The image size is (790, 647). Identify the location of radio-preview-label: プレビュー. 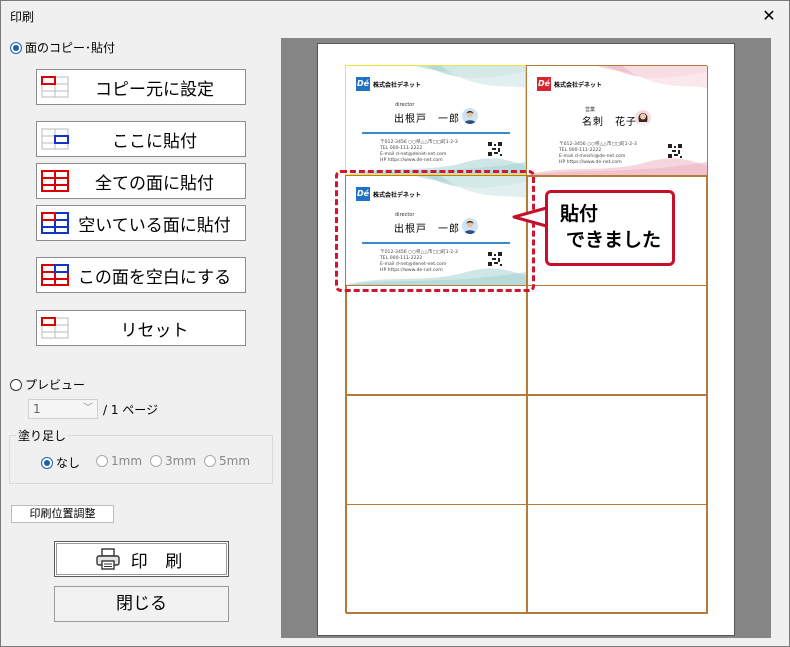
(55, 385).